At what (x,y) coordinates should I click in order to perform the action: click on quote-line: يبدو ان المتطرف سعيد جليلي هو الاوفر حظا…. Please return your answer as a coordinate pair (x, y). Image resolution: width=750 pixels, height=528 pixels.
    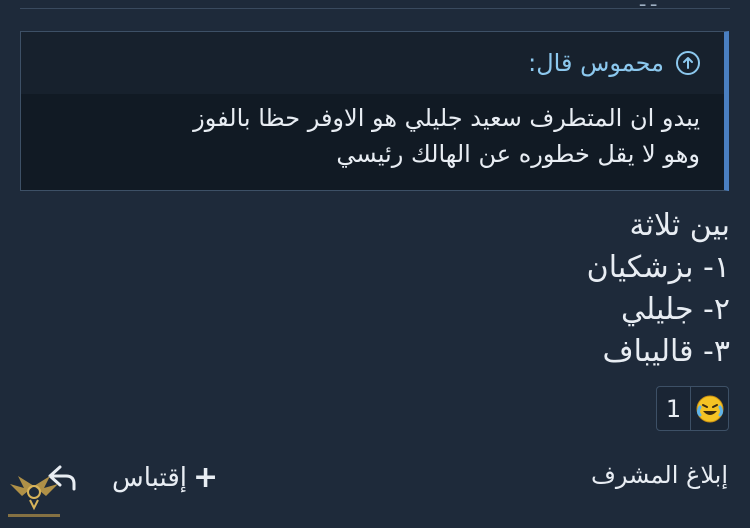
    Looking at the image, I should click on (446, 118).